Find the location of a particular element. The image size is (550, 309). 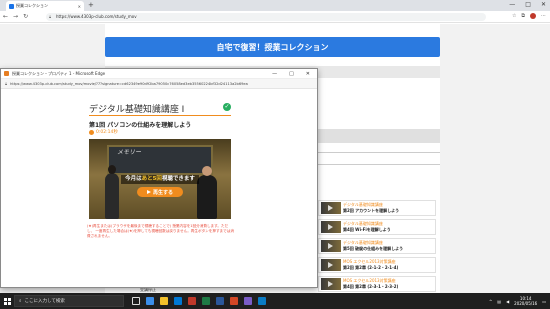

chevron-up-icon: ^ is located at coordinates (490, 301).